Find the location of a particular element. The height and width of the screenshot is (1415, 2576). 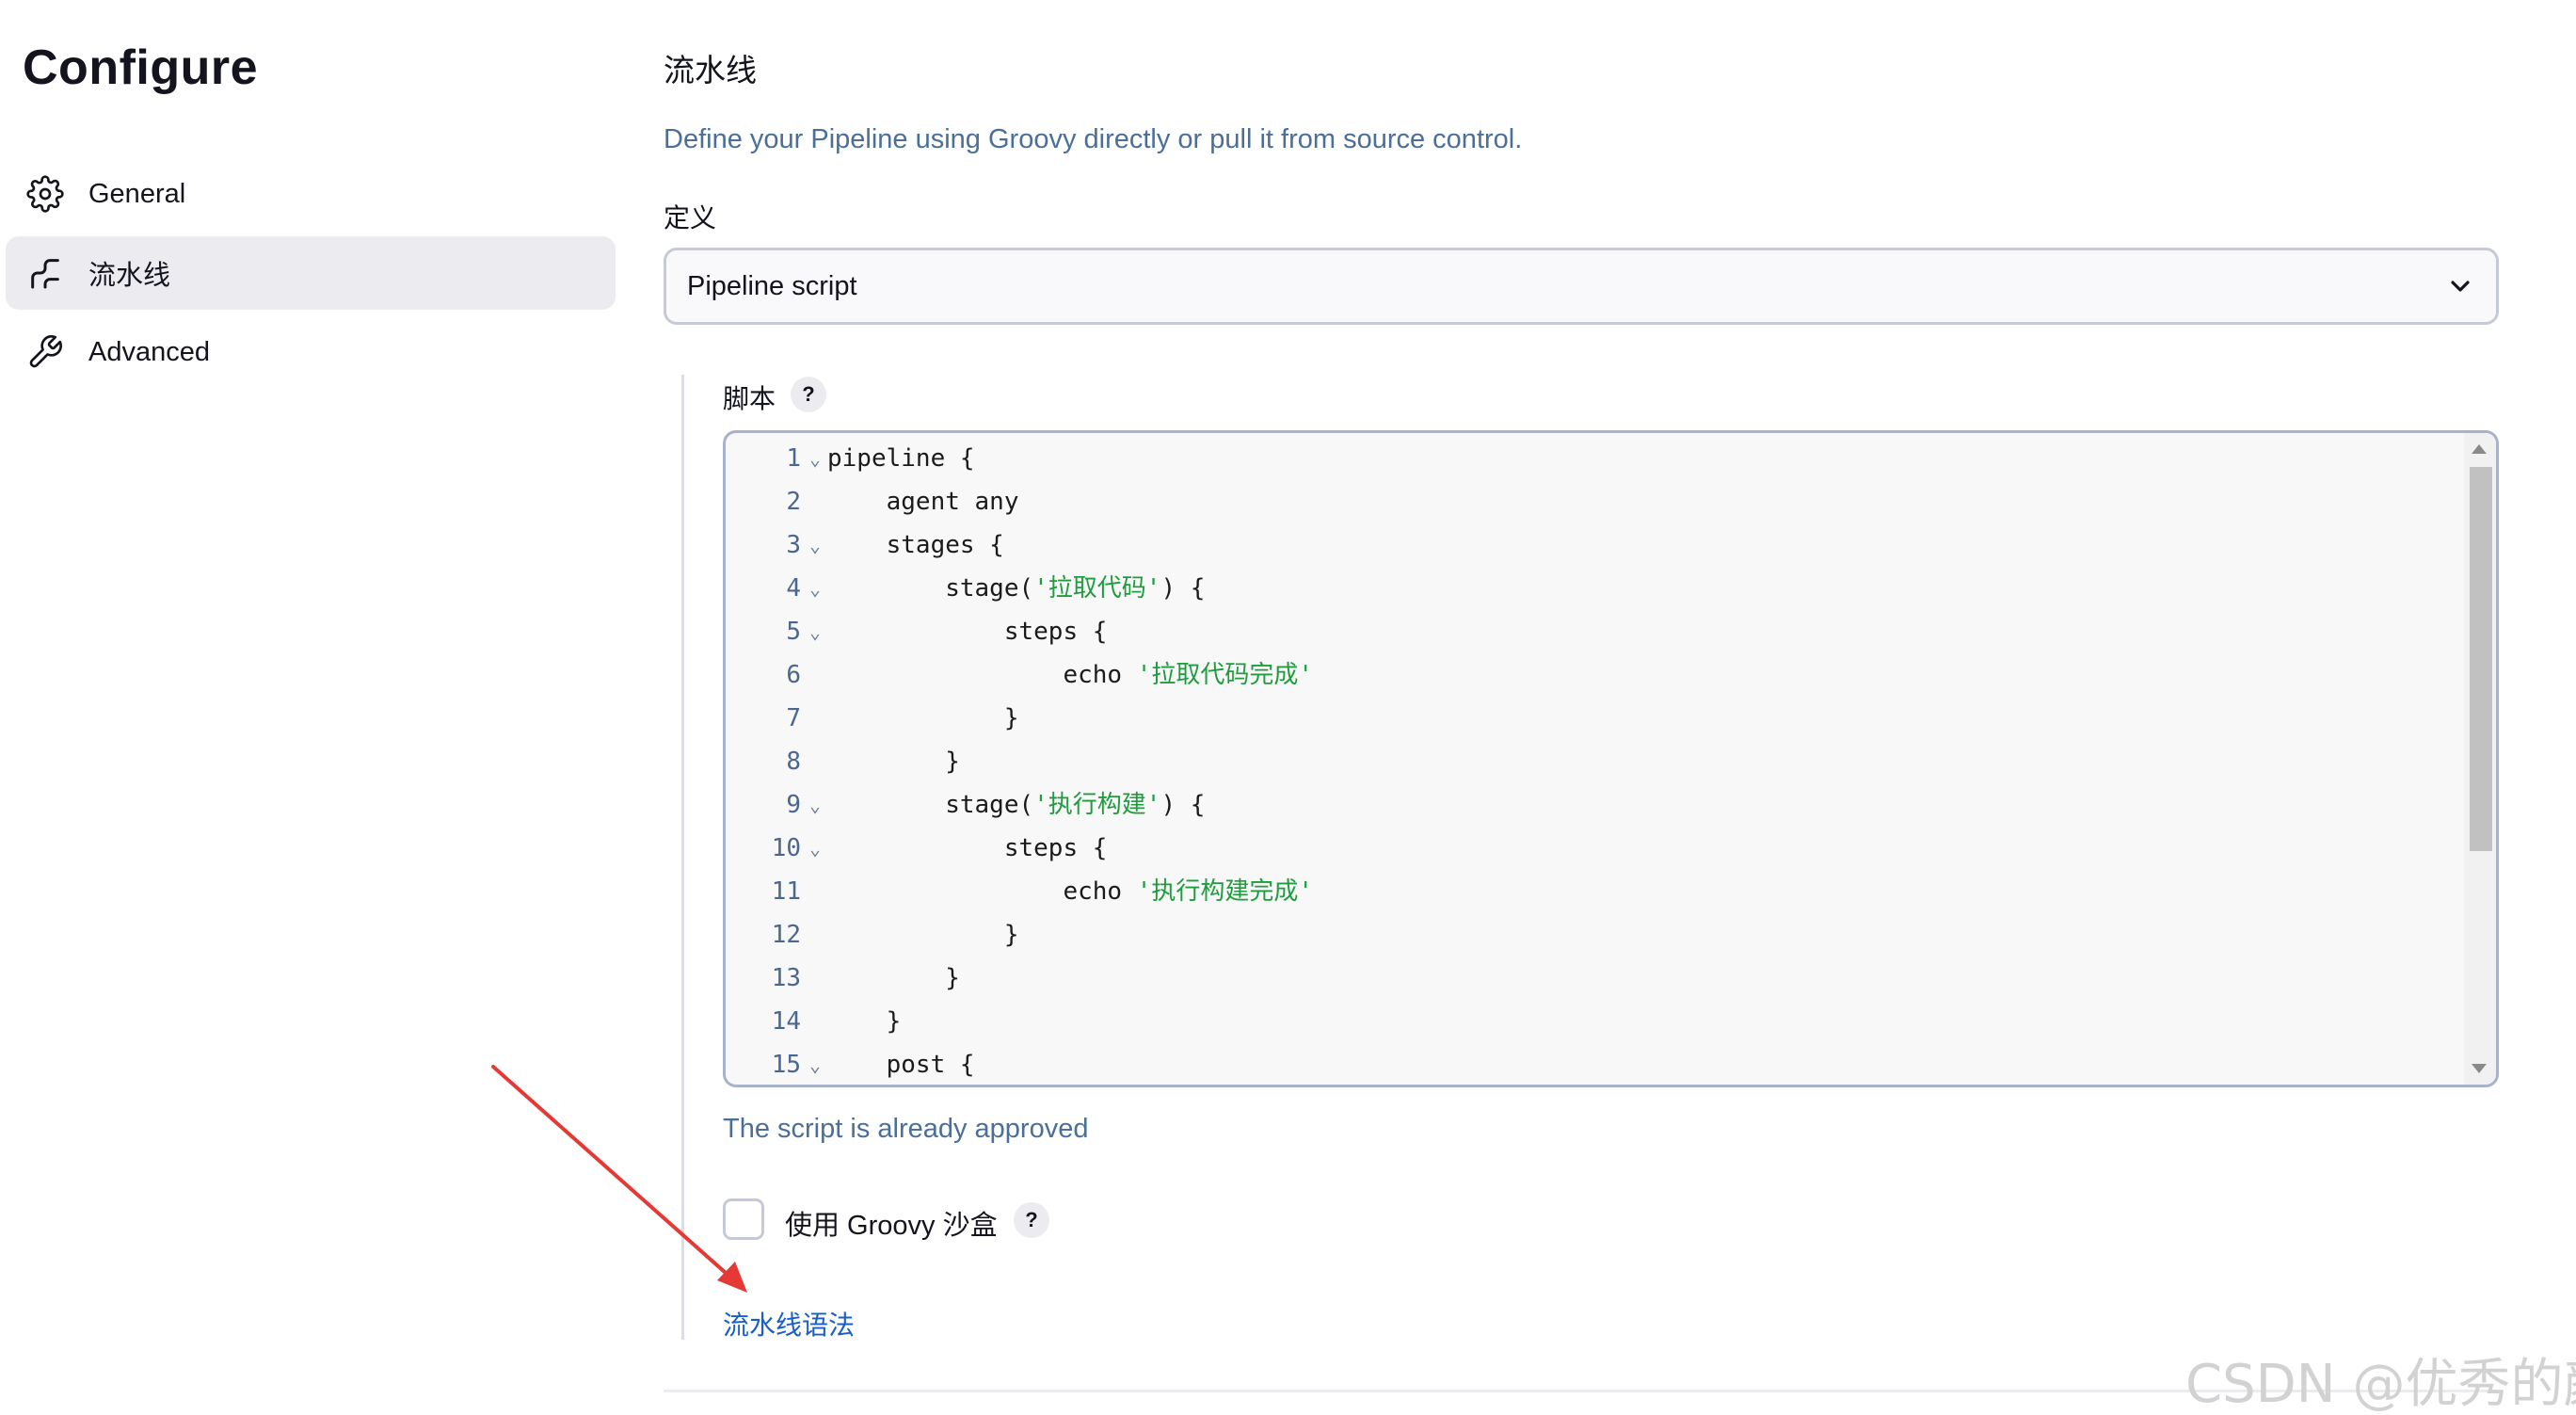

code-text: stage('拉取代码') { is located at coordinates (1016, 588).